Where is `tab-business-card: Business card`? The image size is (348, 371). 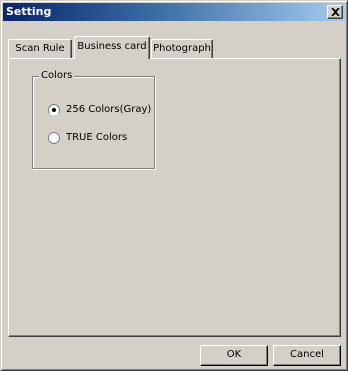 tab-business-card: Business card is located at coordinates (112, 47).